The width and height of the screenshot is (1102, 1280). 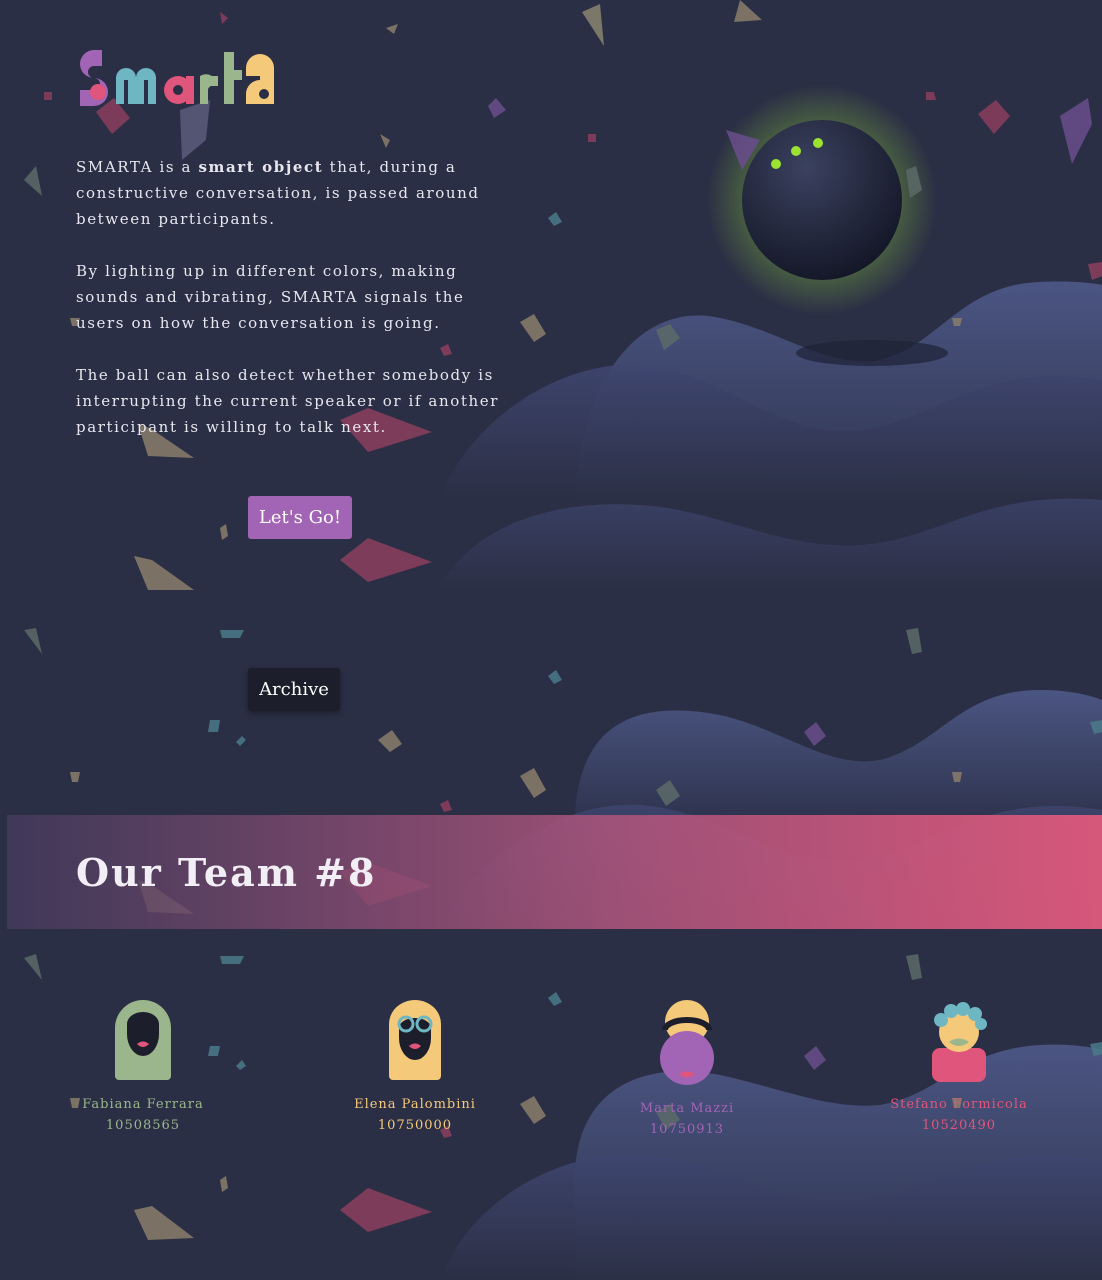 I want to click on member-name: Marta Mazzi, so click(x=687, y=1108).